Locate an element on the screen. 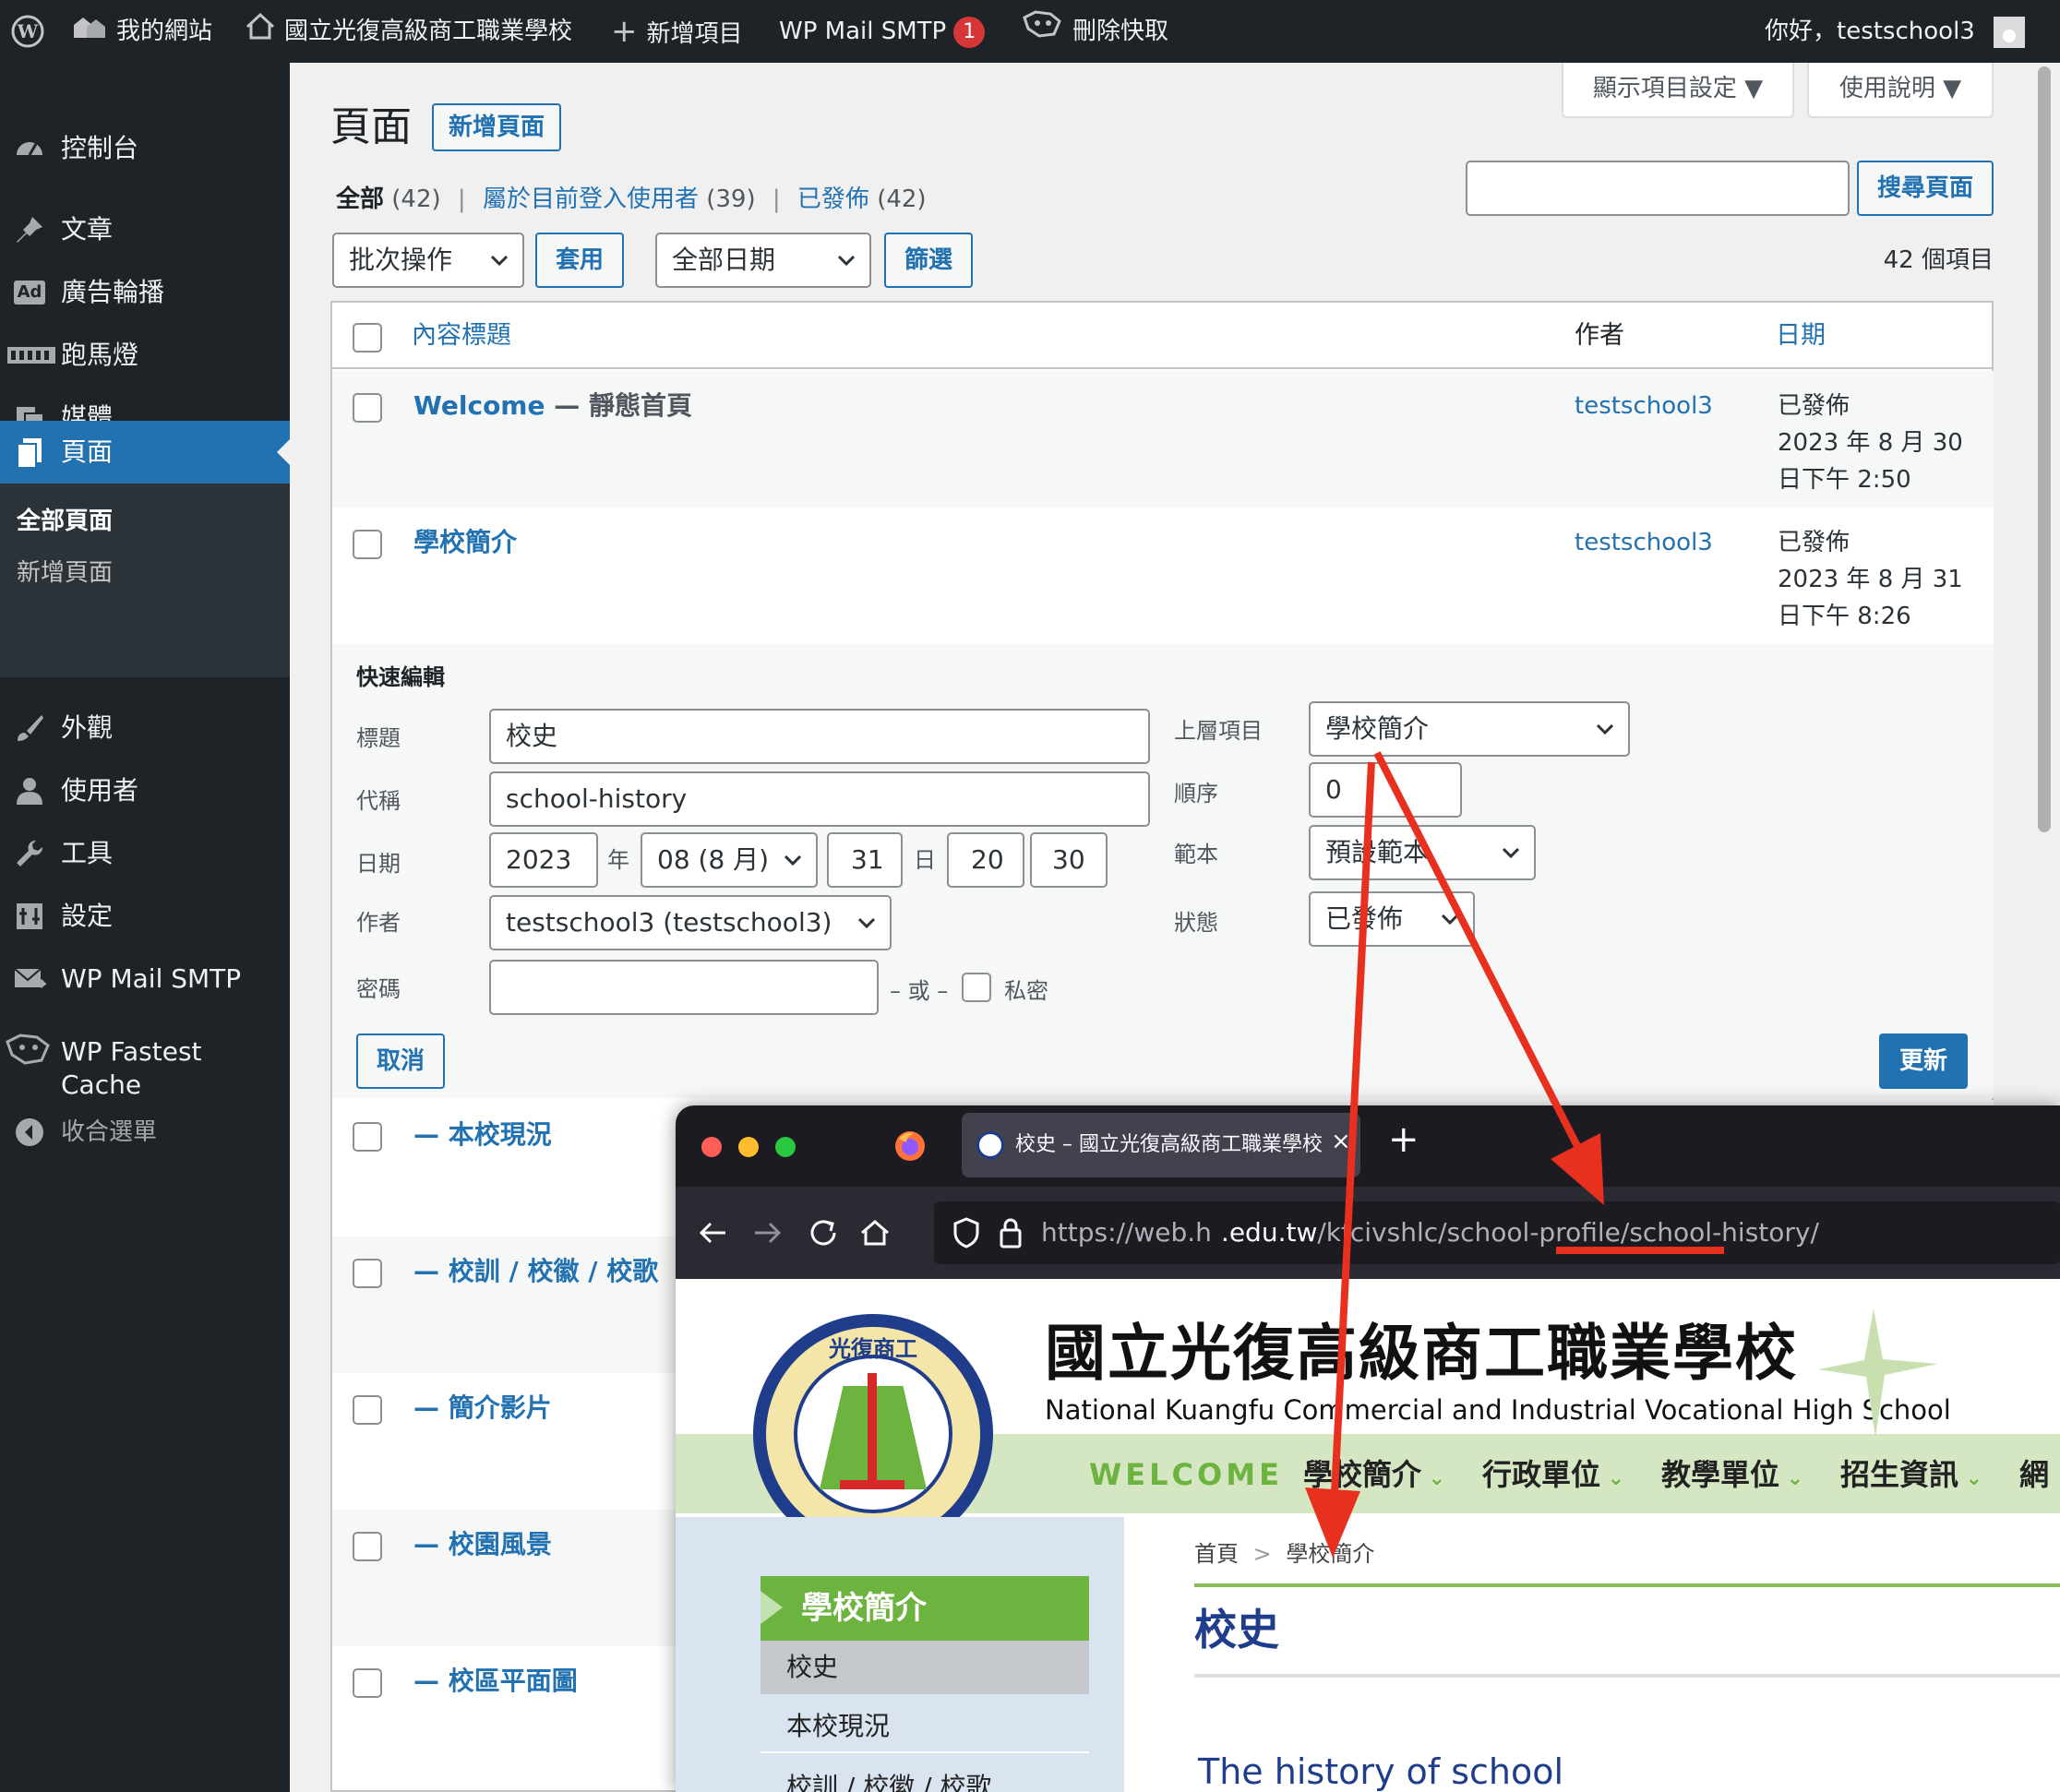 The height and width of the screenshot is (1792, 2060). annotation-overlay is located at coordinates (1514, 1155).